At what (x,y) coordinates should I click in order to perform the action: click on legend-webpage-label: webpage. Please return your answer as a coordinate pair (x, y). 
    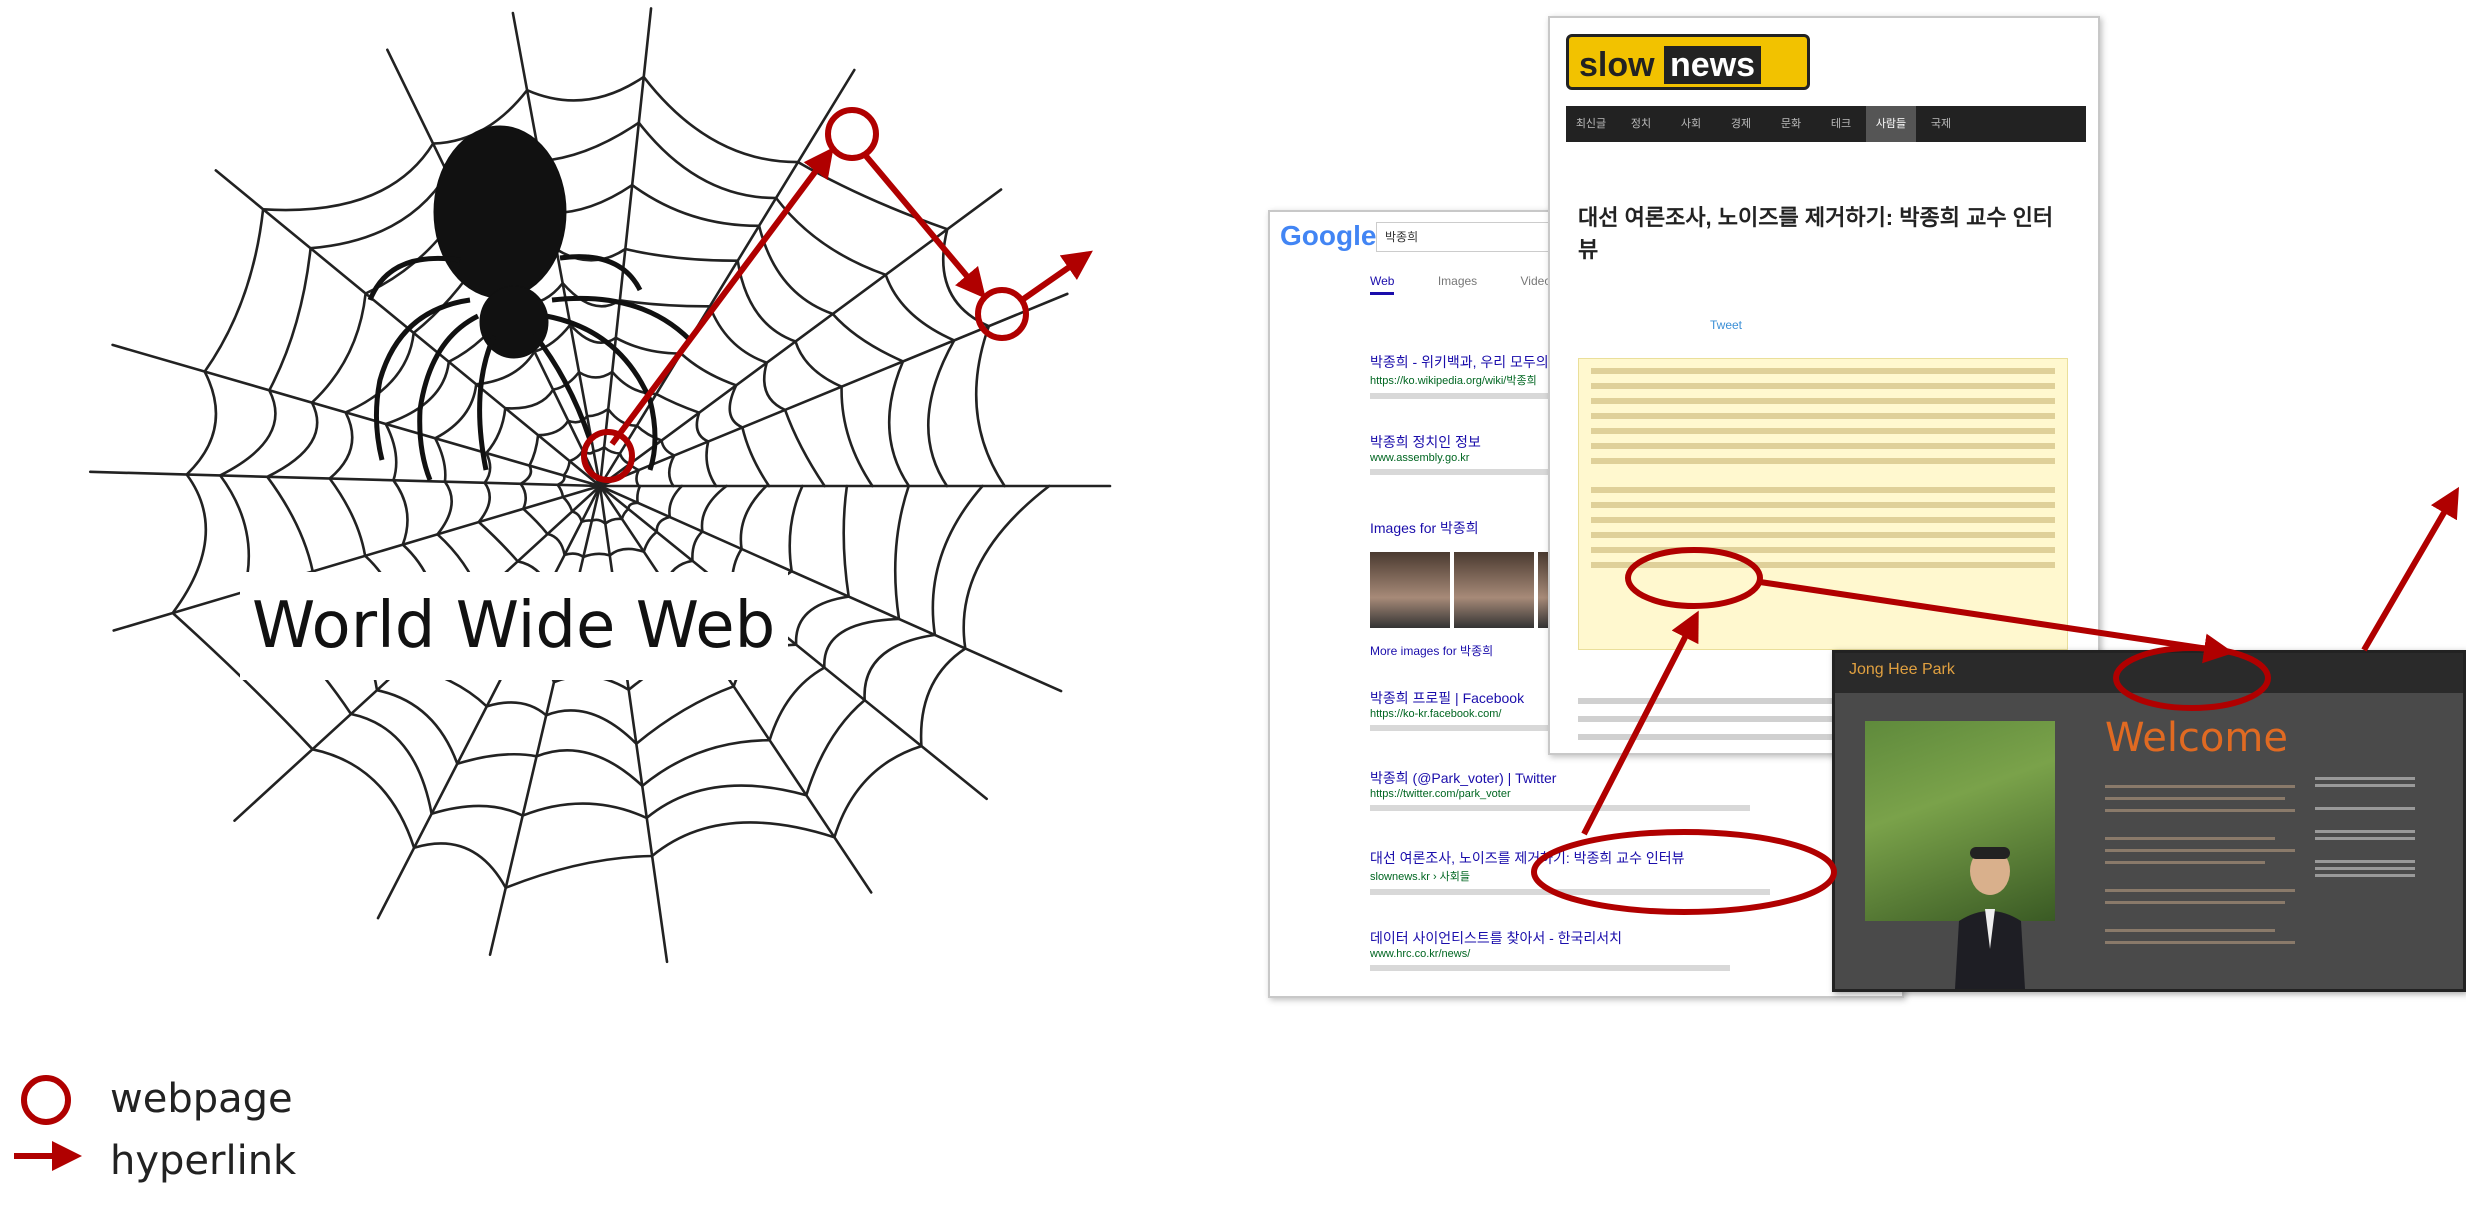
    Looking at the image, I should click on (201, 1099).